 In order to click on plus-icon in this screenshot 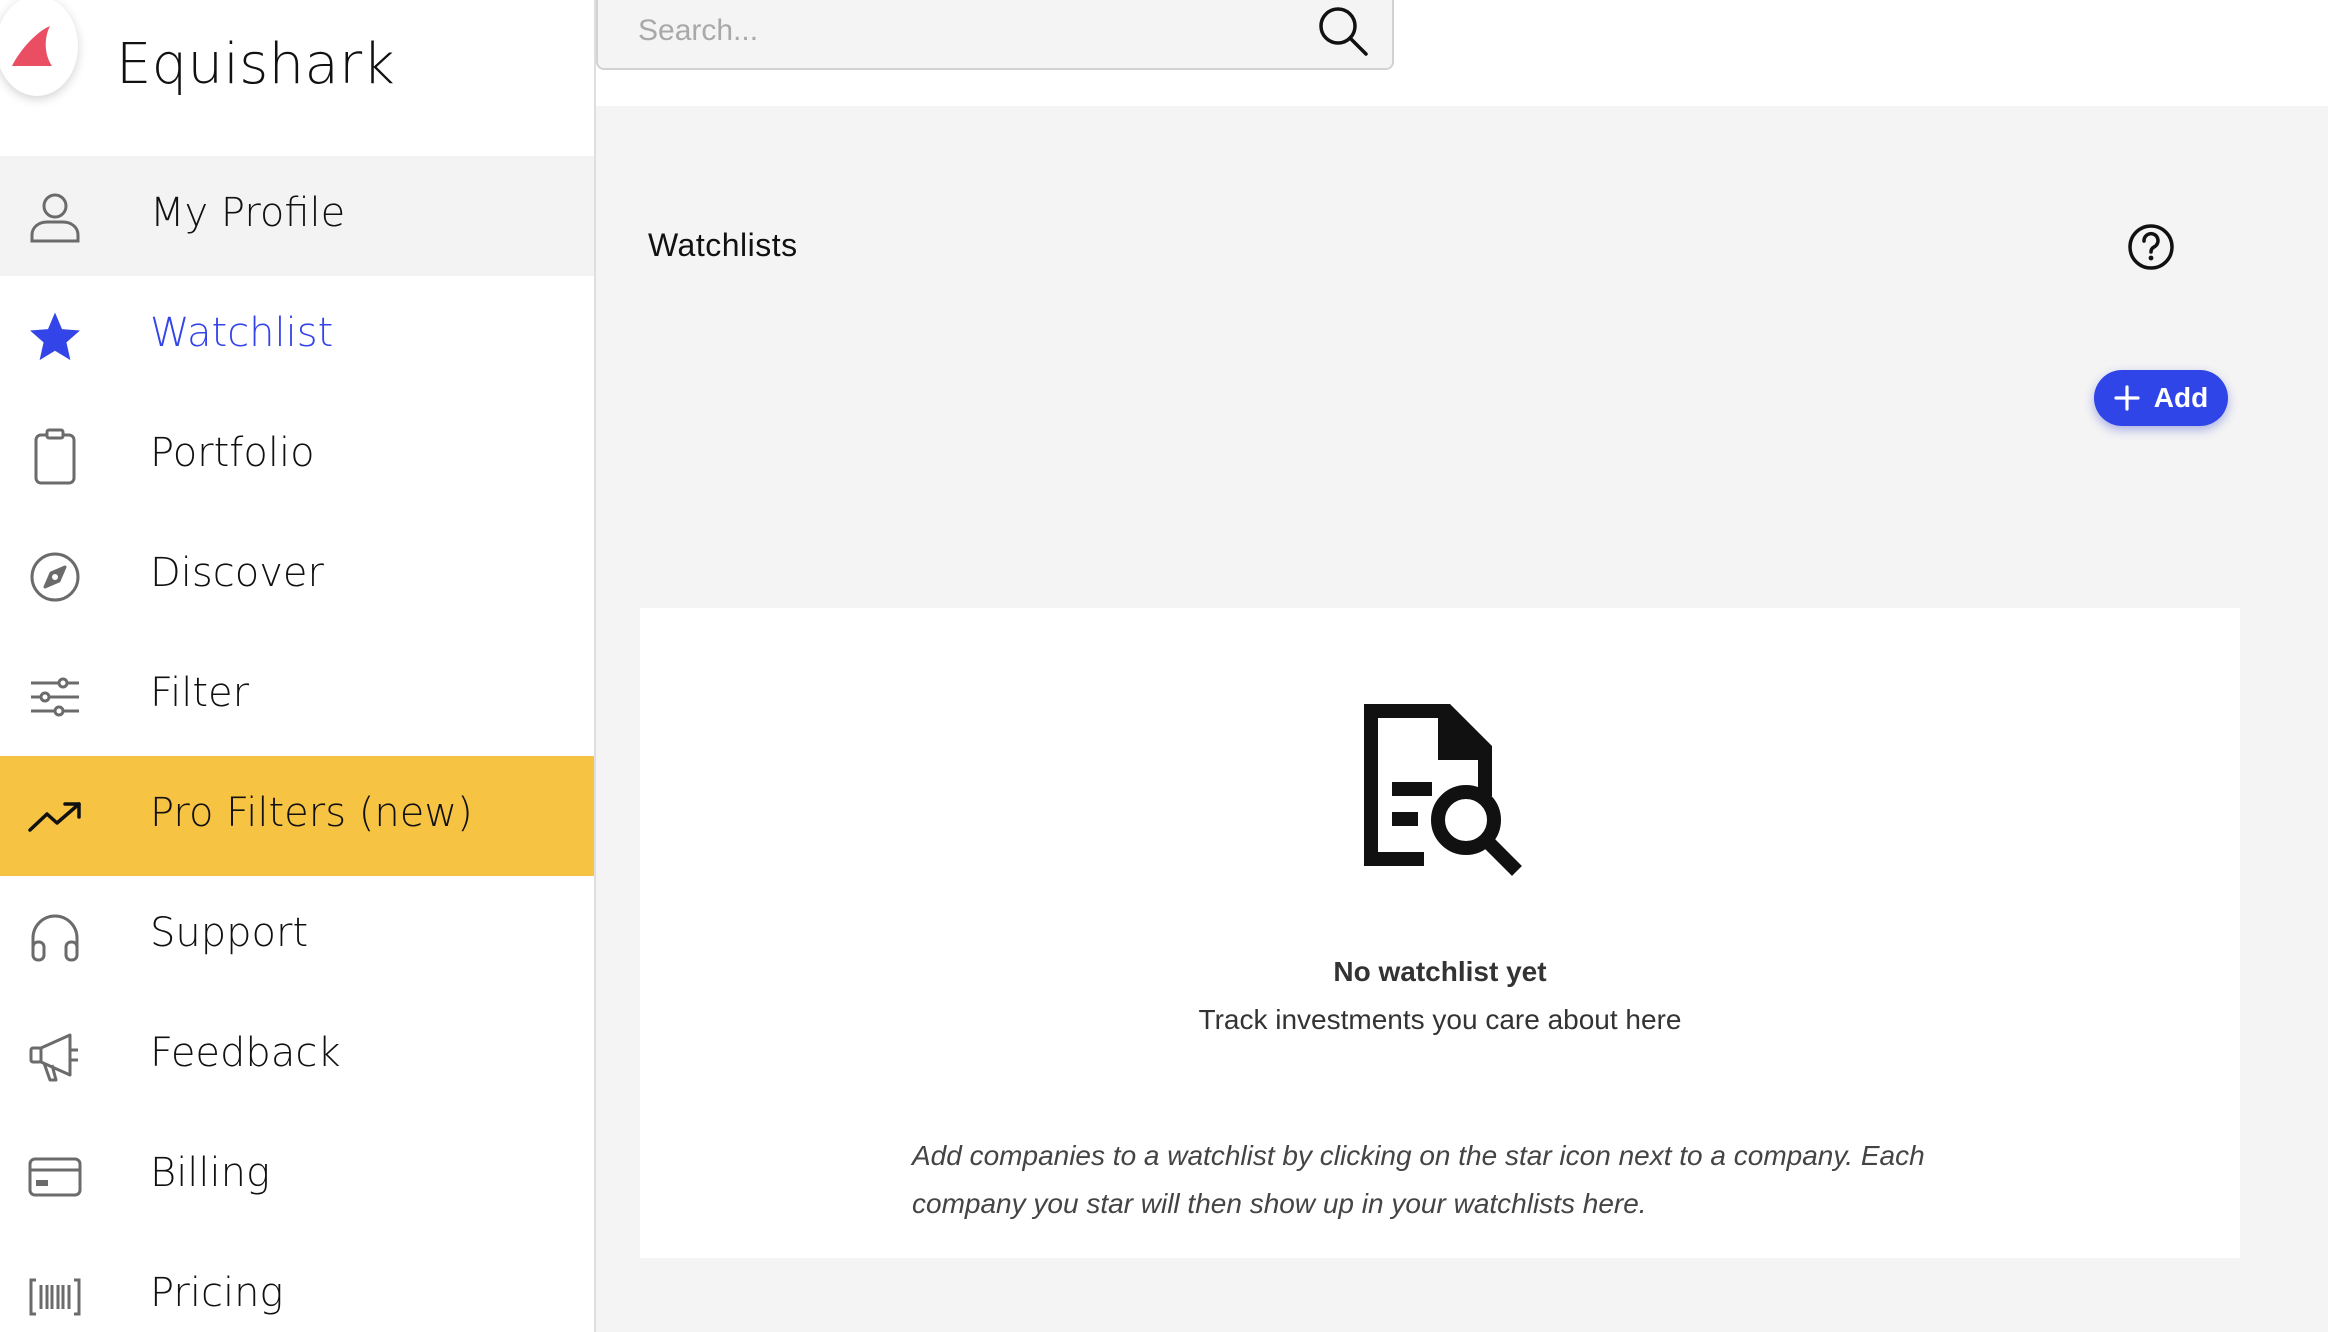, I will do `click(2127, 398)`.